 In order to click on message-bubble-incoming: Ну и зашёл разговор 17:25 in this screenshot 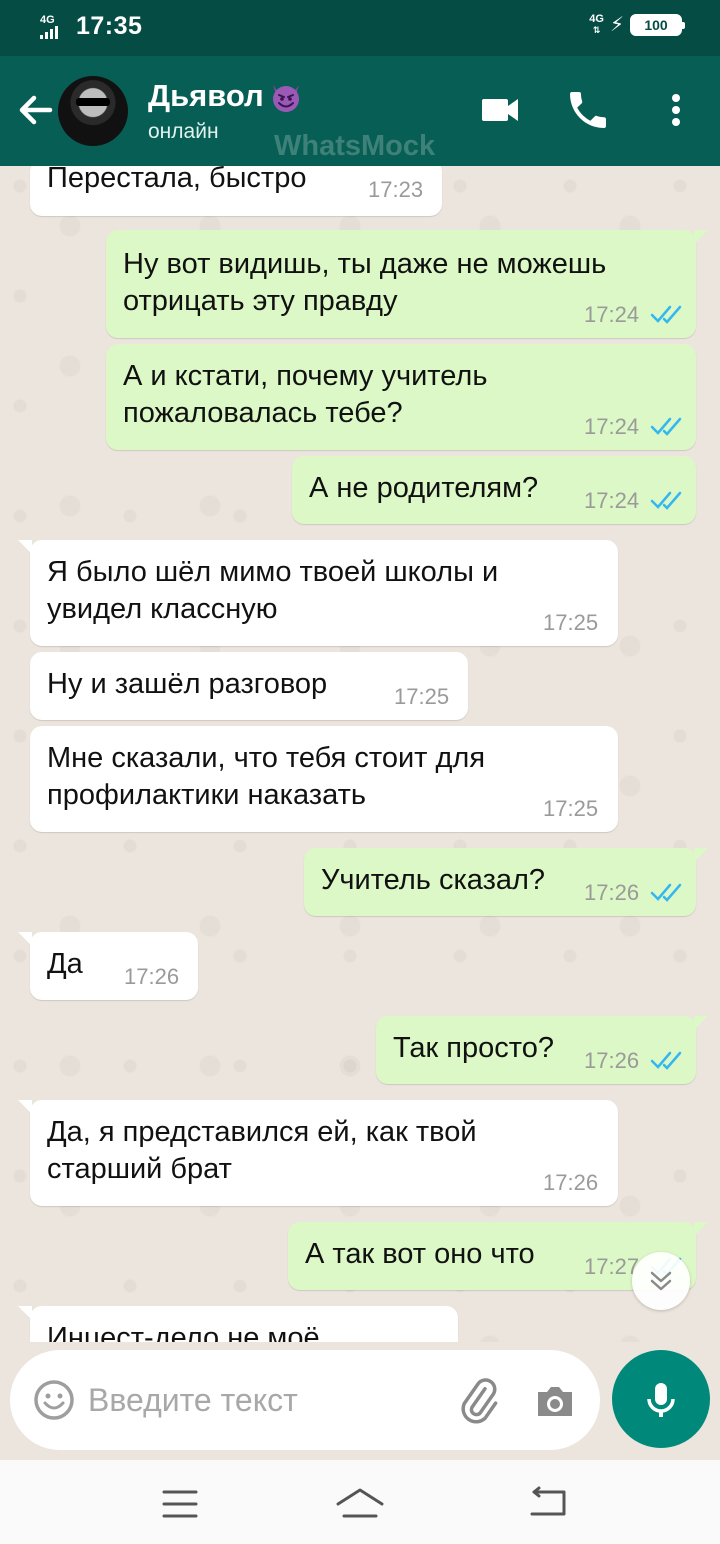, I will do `click(249, 686)`.